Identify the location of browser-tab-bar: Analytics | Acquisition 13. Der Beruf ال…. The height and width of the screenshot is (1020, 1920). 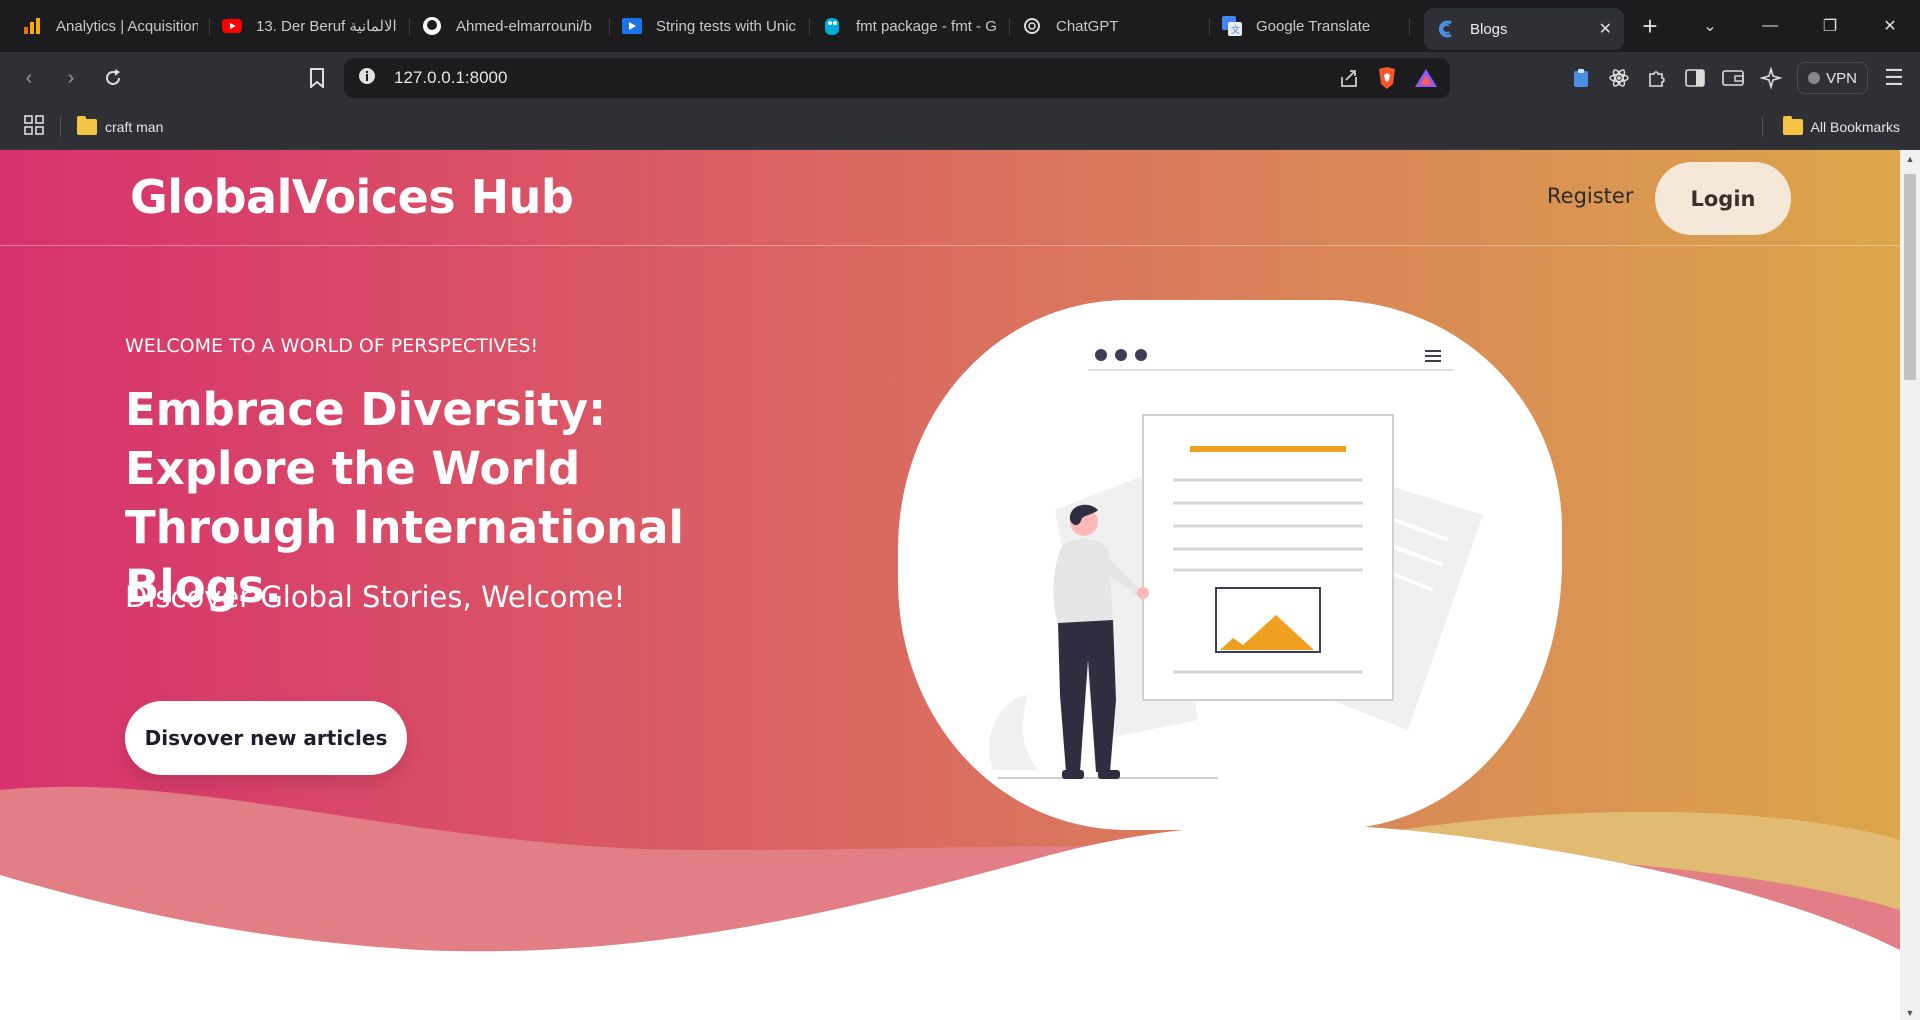
(960, 26).